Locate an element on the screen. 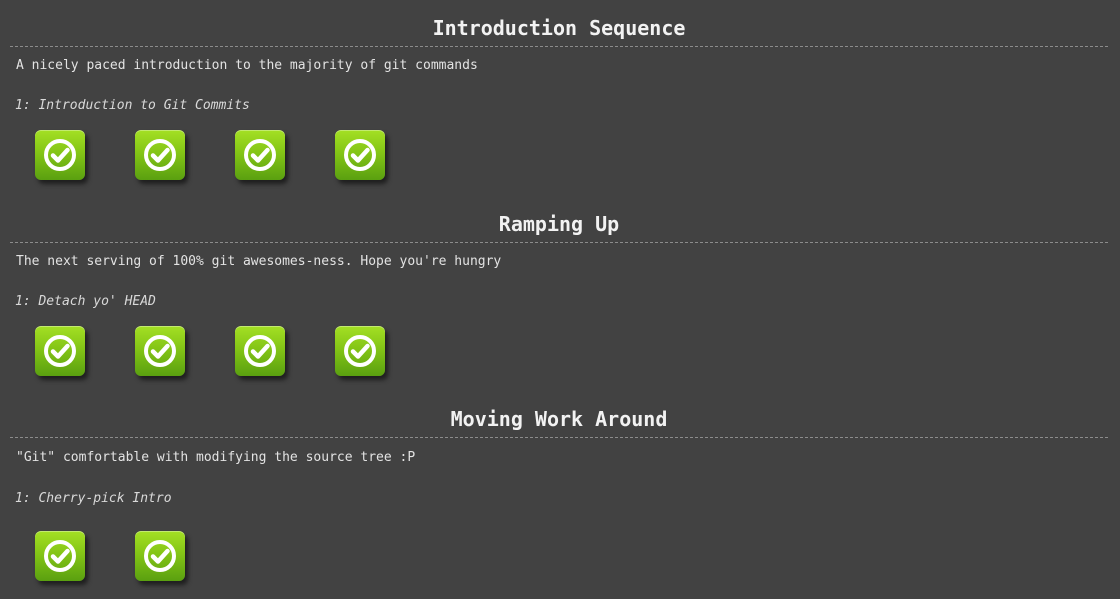 The height and width of the screenshot is (599, 1120). sequence-title: Ramping Up is located at coordinates (559, 224).